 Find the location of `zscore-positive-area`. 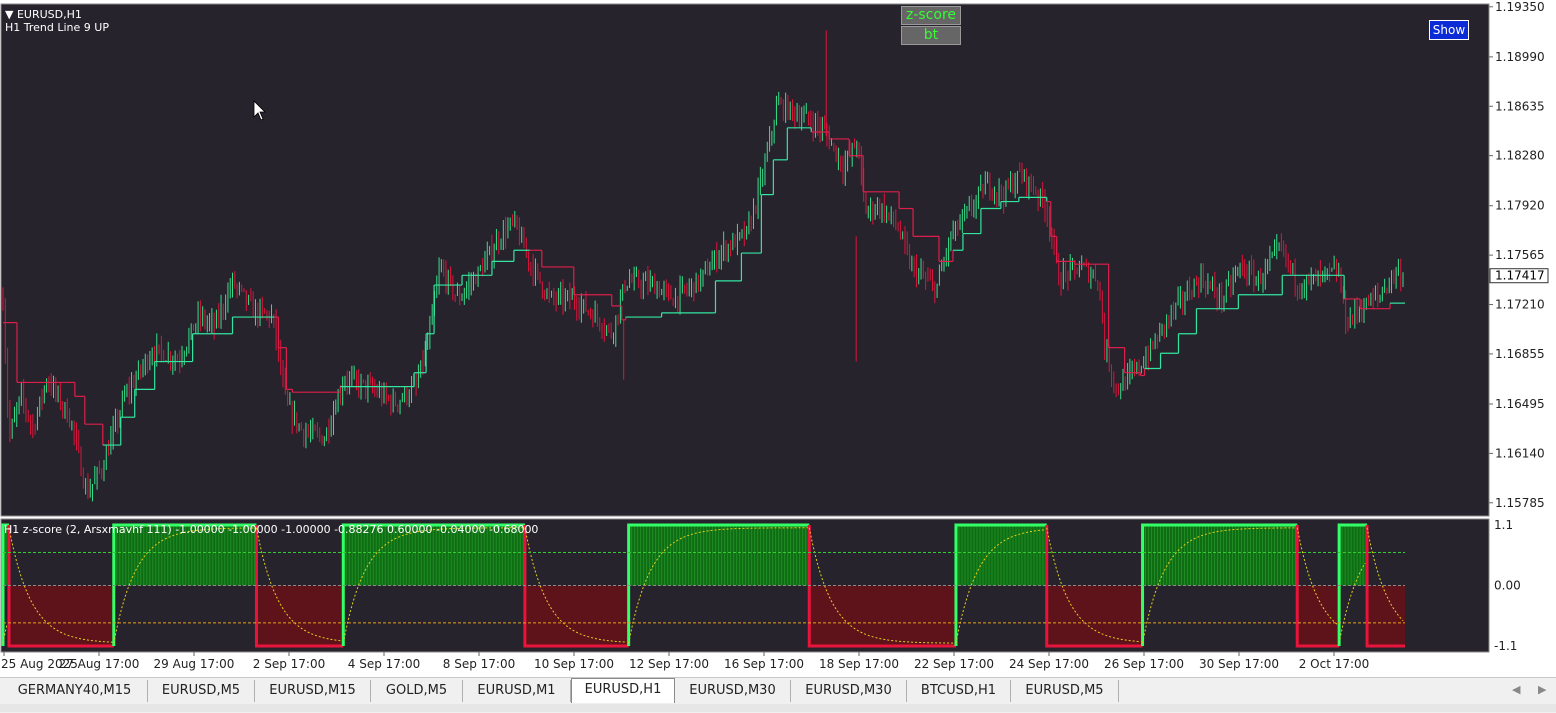

zscore-positive-area is located at coordinates (1220, 555).